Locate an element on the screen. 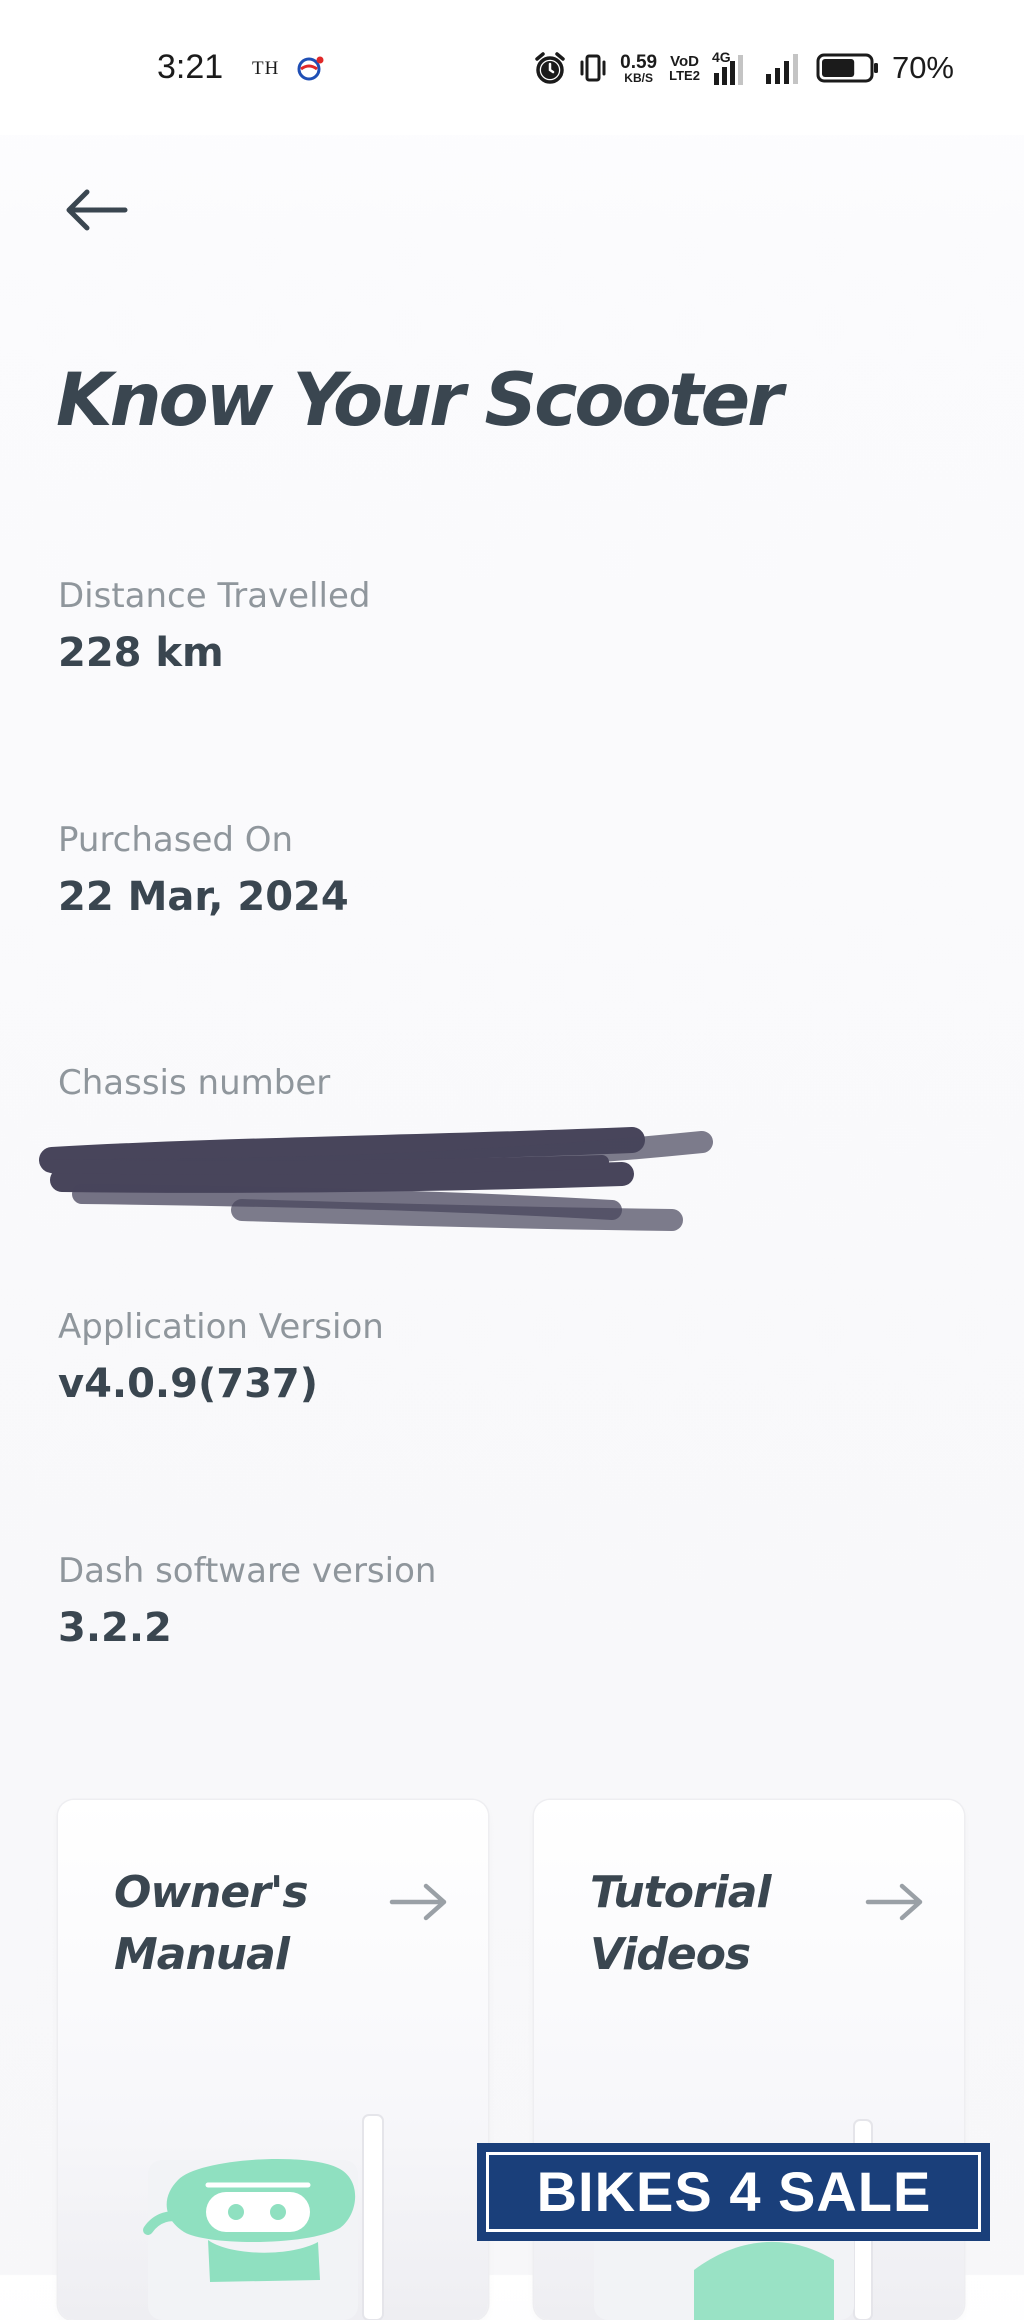  network-speed: 0.59 KB/S is located at coordinates (639, 68).